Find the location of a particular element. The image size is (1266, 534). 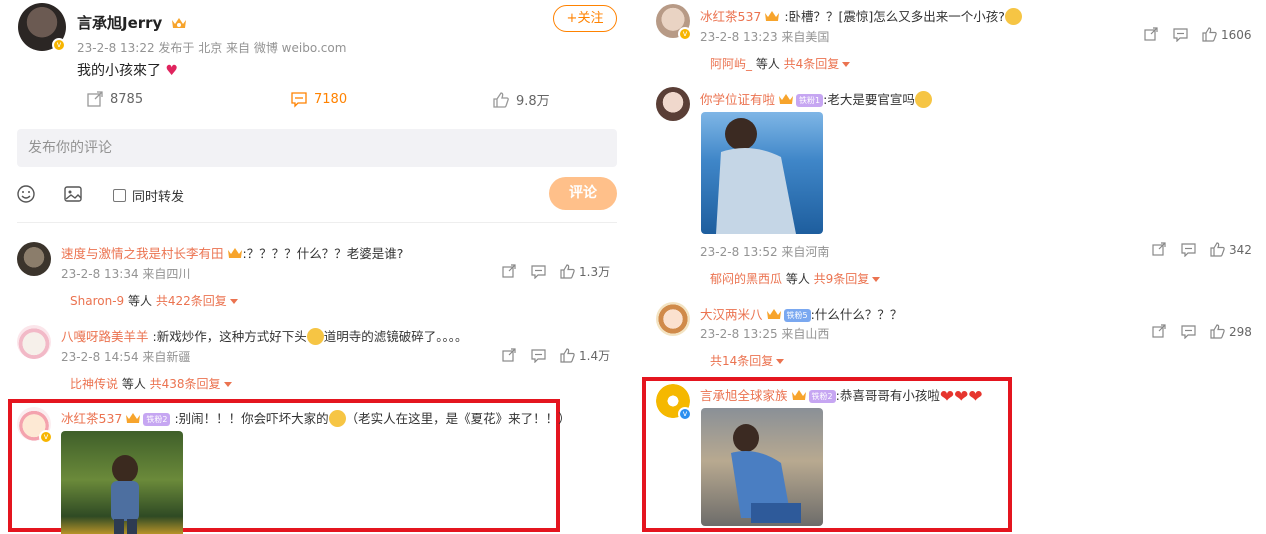

reply-count: 共422条回复 is located at coordinates (191, 301).